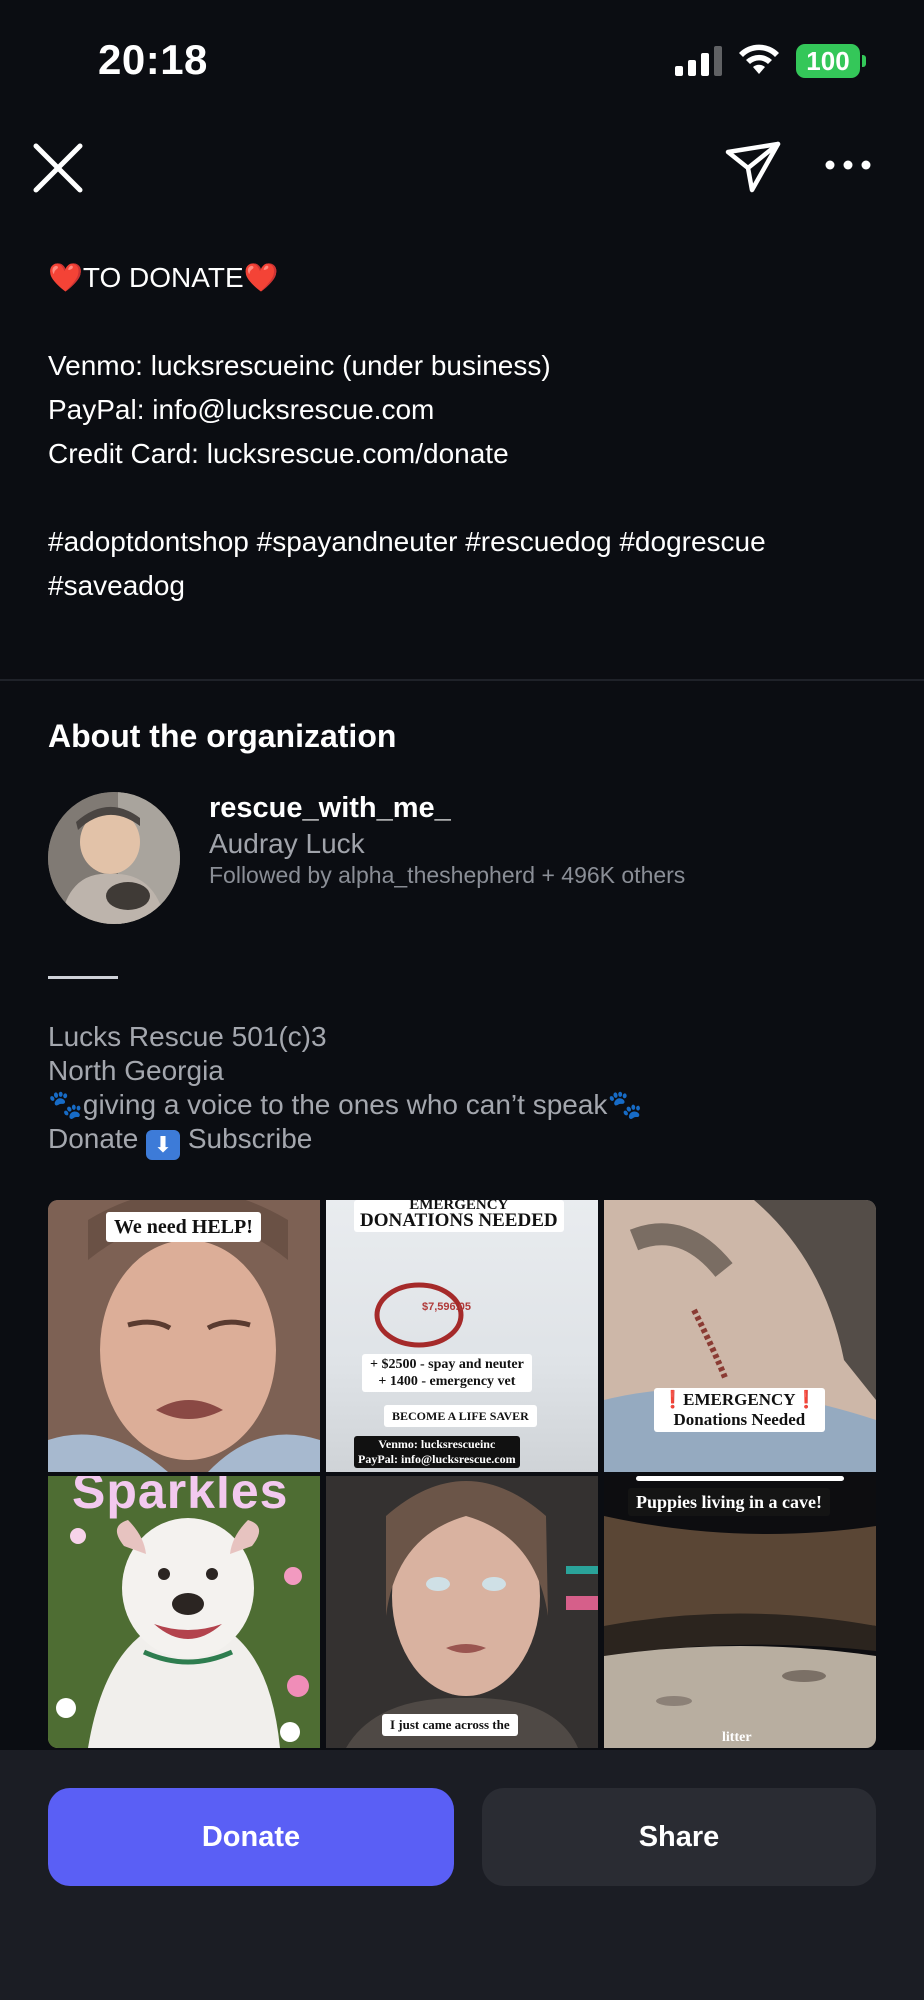  I want to click on cave-image, so click(740, 1612).